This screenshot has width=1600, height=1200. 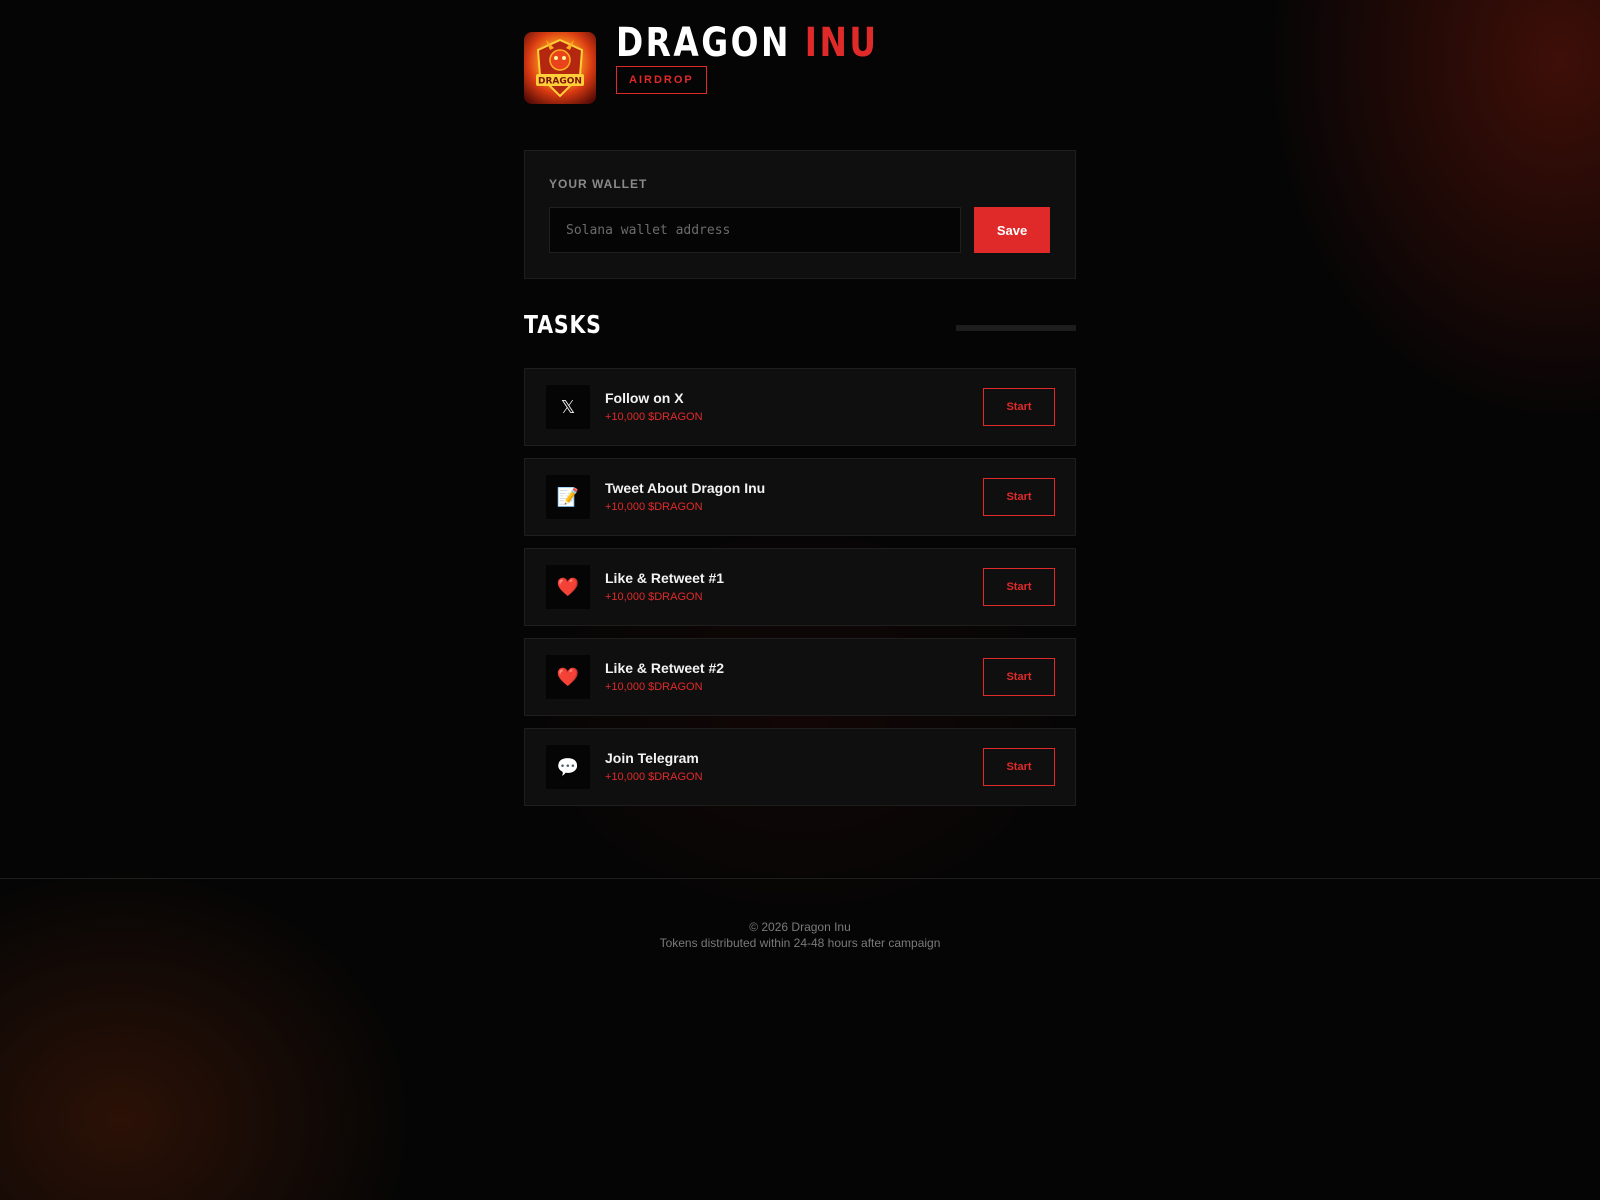 What do you see at coordinates (800, 75) in the screenshot?
I see `header: DRAGON DRAGON INU AIRDROP` at bounding box center [800, 75].